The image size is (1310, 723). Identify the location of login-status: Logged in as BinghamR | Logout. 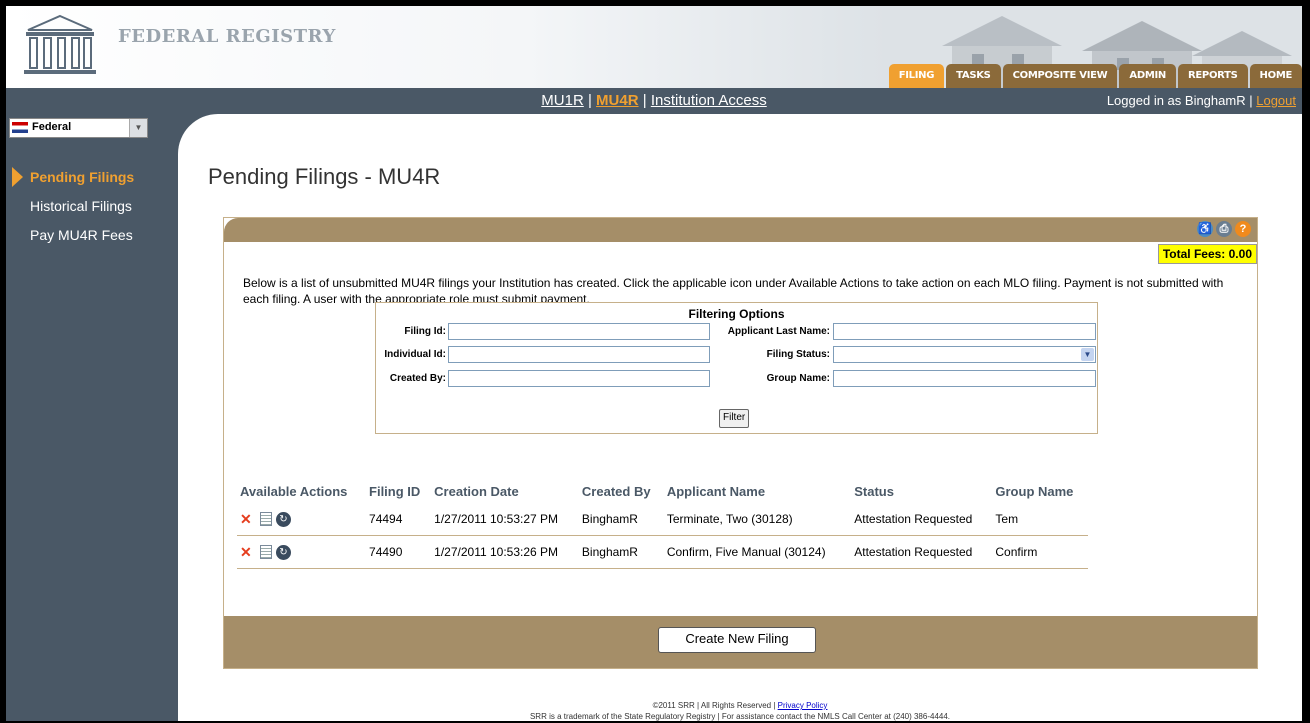
(1201, 100).